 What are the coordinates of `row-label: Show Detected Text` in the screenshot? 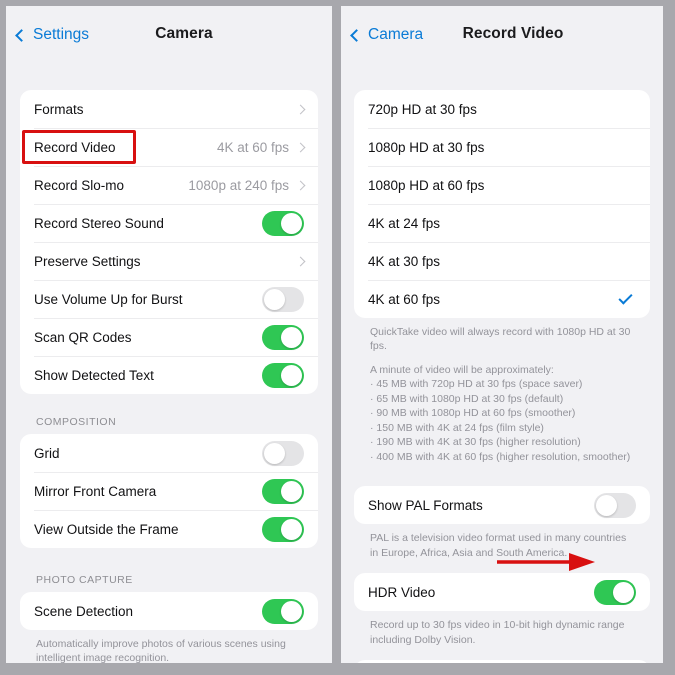 It's located at (94, 375).